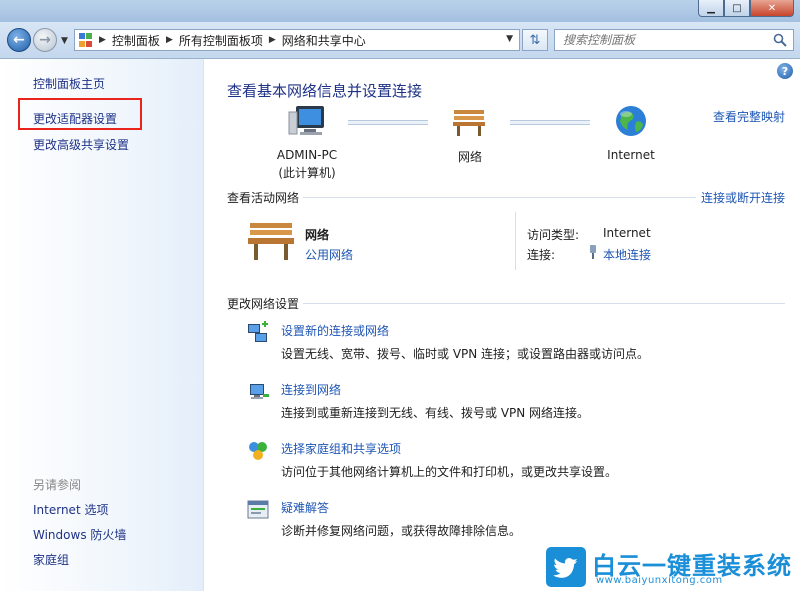 The image size is (800, 591). What do you see at coordinates (780, 40) in the screenshot?
I see `search-icon` at bounding box center [780, 40].